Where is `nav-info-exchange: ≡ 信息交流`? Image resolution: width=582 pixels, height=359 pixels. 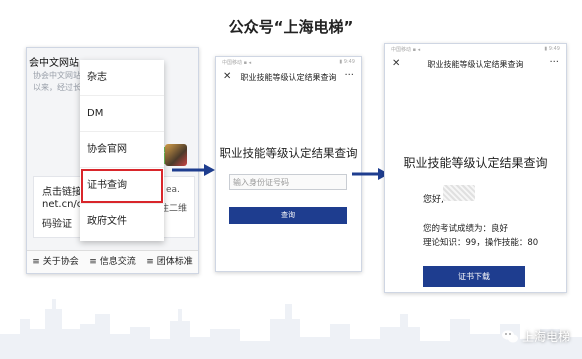
nav-info-exchange: ≡ 信息交流 is located at coordinates (112, 262).